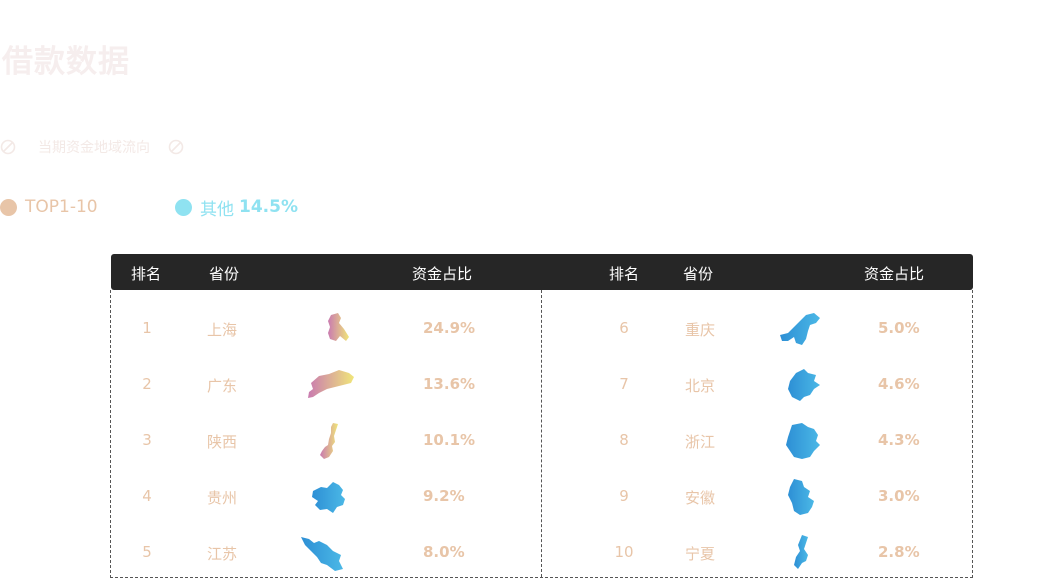 This screenshot has width=1047, height=579. I want to click on legend-dot-other, so click(183, 207).